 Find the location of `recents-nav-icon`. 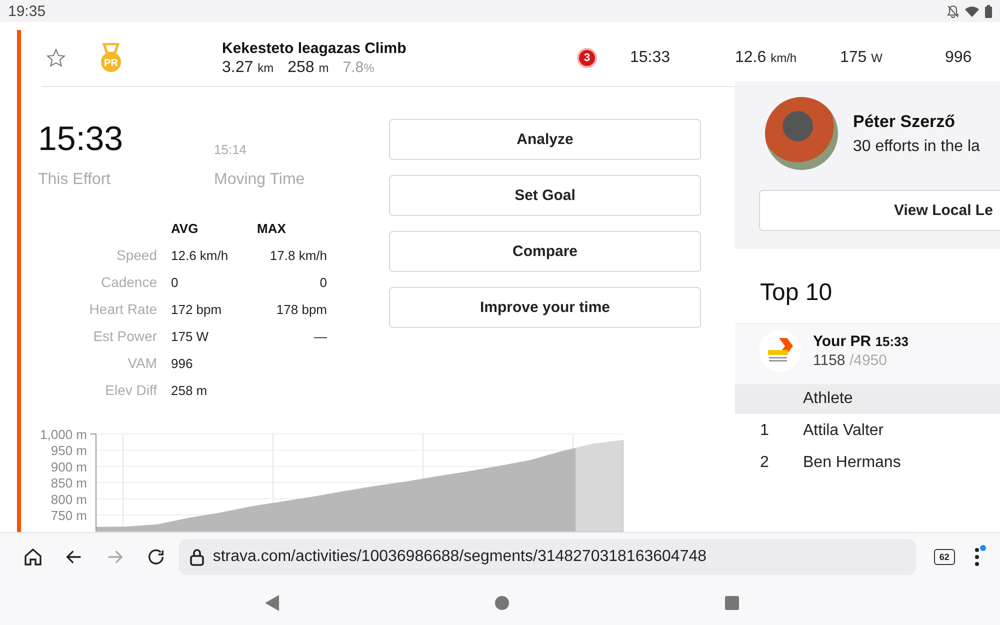

recents-nav-icon is located at coordinates (732, 603).